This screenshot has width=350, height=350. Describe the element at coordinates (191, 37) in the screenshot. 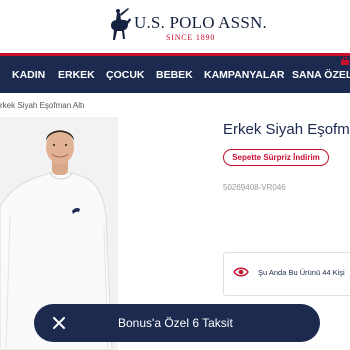

I see `brand-since: SINCE 1890` at that location.